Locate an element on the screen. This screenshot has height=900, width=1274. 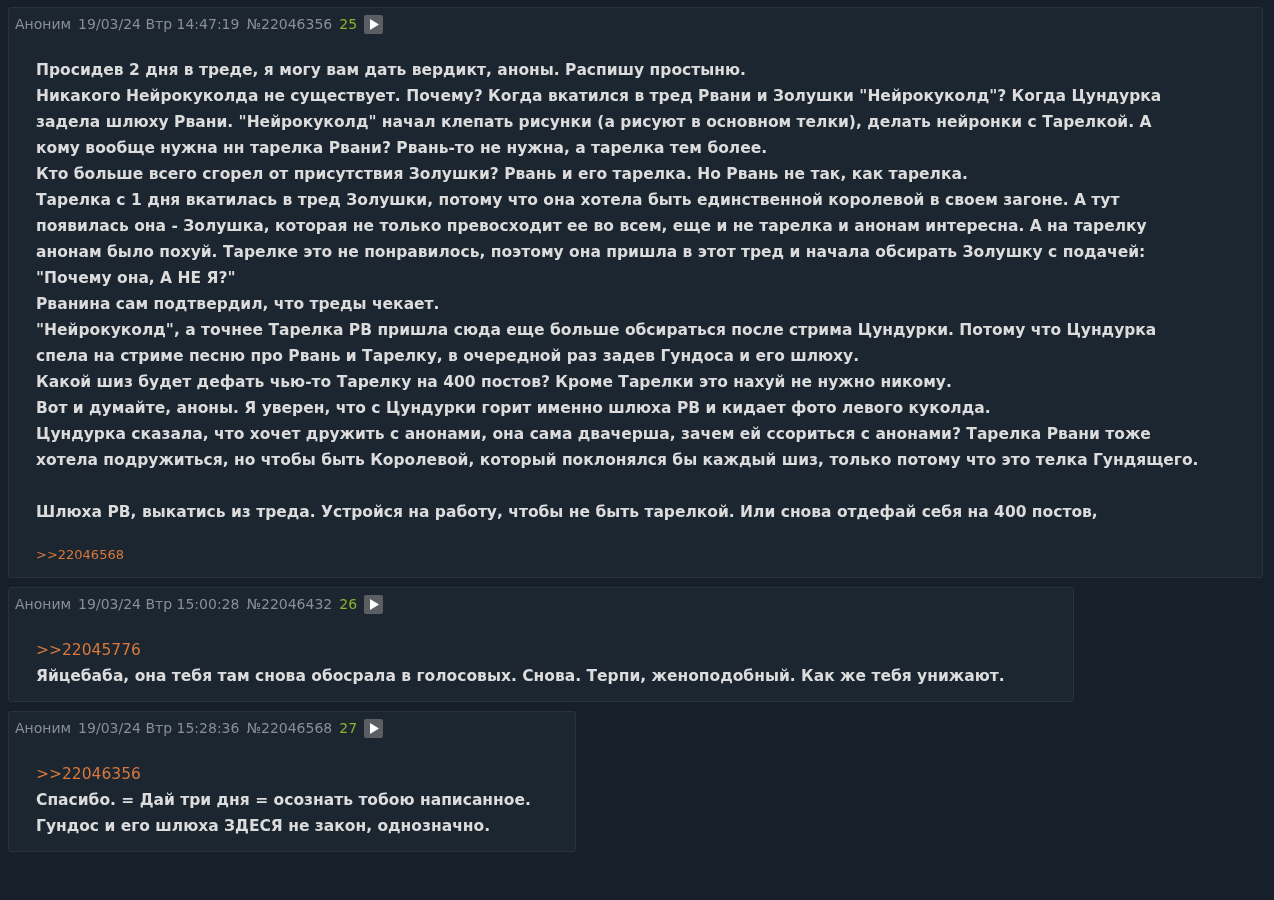
post-text-line: "Нейрокуколд", а точнее Тарелка РВ пришла сюда еще больше обсираться после стрима Цундурки. Потому что Цундурка is located at coordinates (596, 330).